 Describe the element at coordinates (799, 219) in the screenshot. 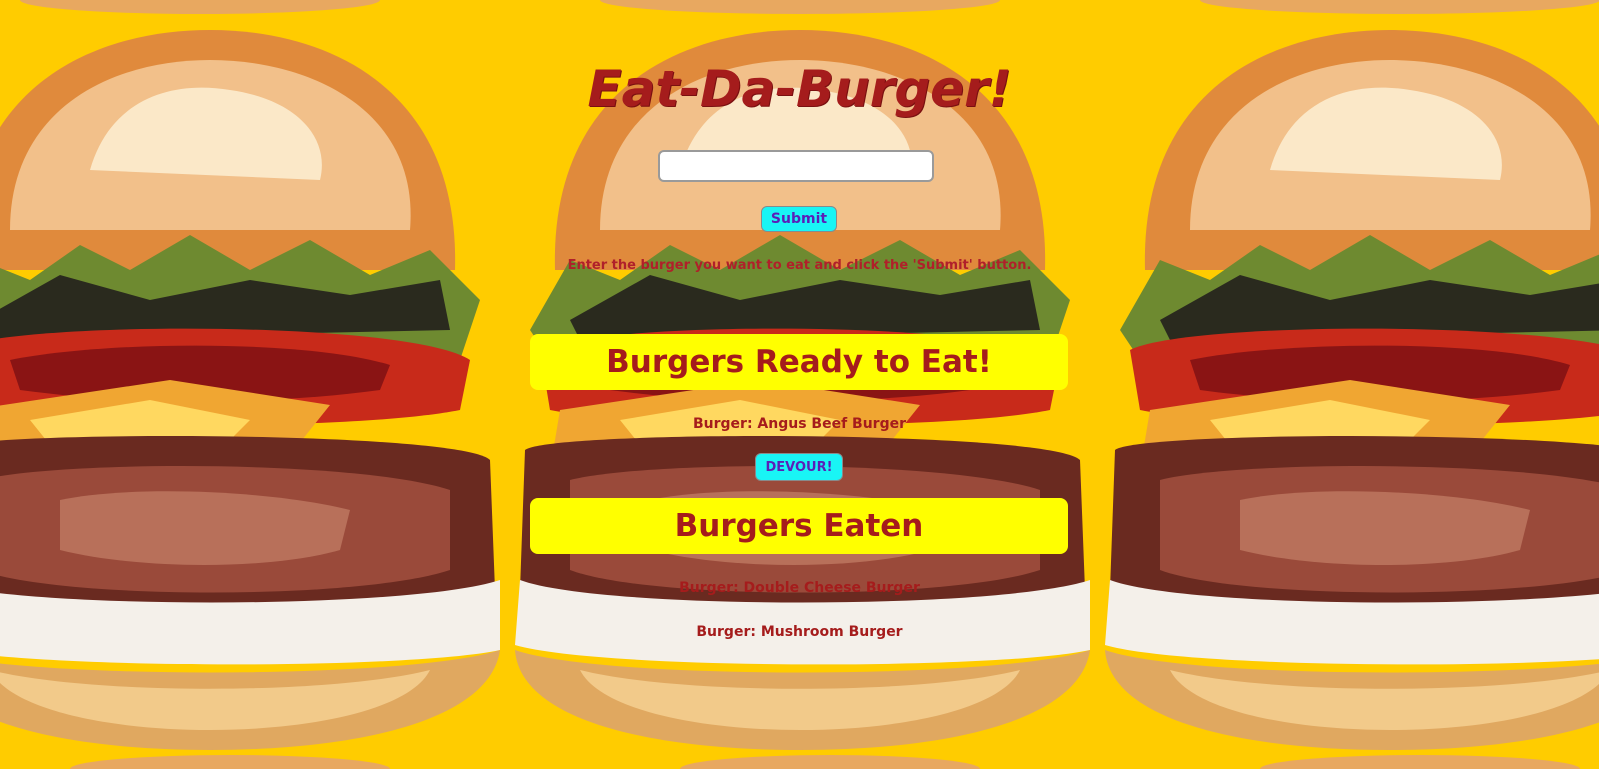

I see `submit-button: Submit` at that location.